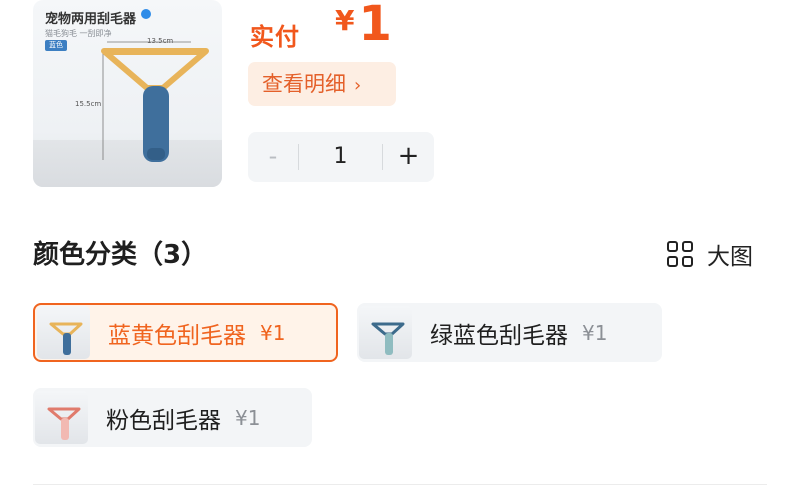  What do you see at coordinates (273, 157) in the screenshot?
I see `decrease-quantity-button: -` at bounding box center [273, 157].